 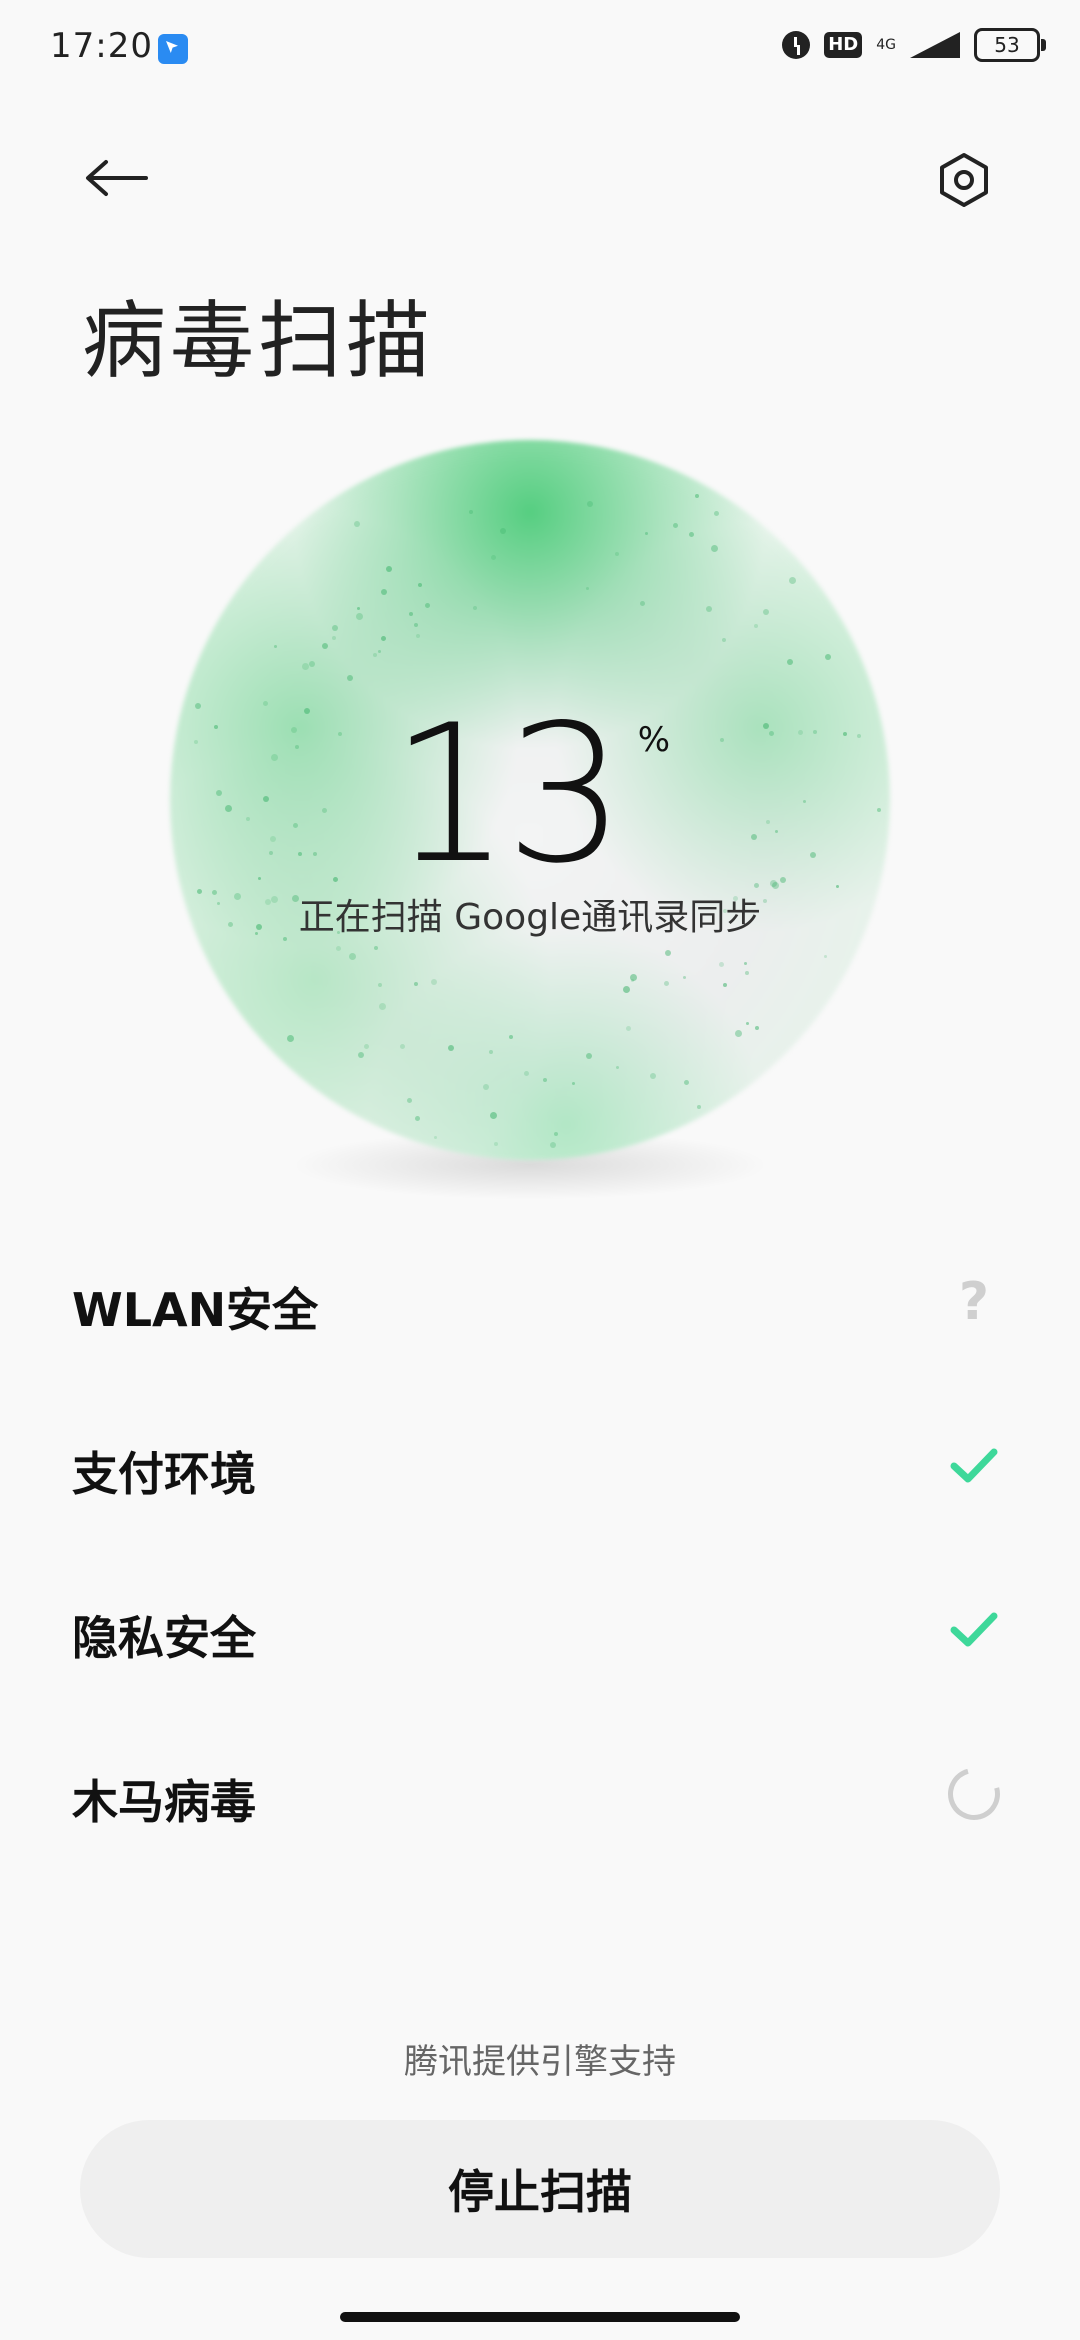 What do you see at coordinates (173, 49) in the screenshot?
I see `app-notification-icon` at bounding box center [173, 49].